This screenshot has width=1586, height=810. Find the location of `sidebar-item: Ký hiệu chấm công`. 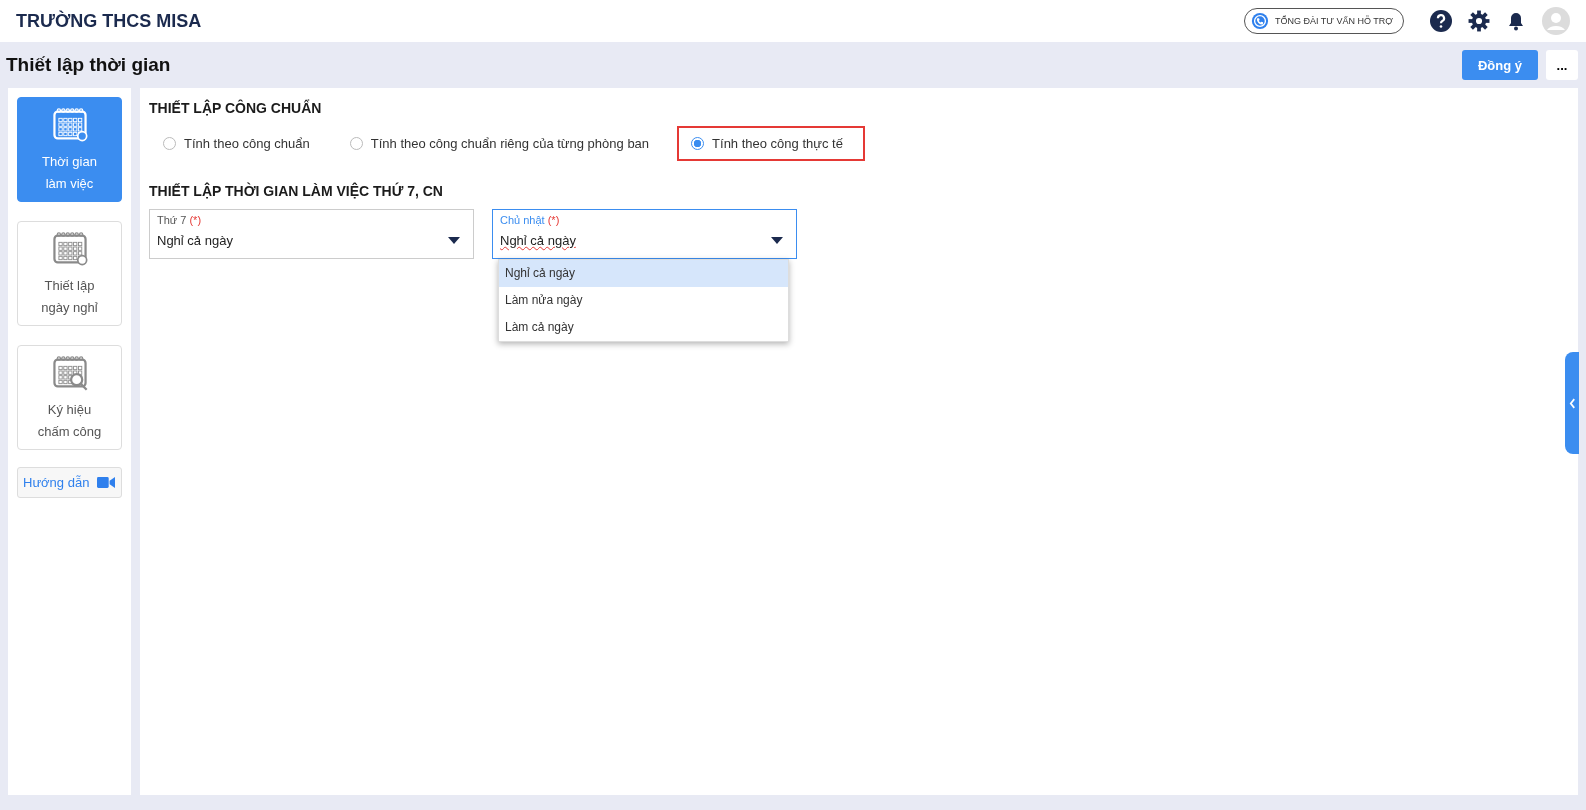

sidebar-item: Ký hiệu chấm công is located at coordinates (69, 397).